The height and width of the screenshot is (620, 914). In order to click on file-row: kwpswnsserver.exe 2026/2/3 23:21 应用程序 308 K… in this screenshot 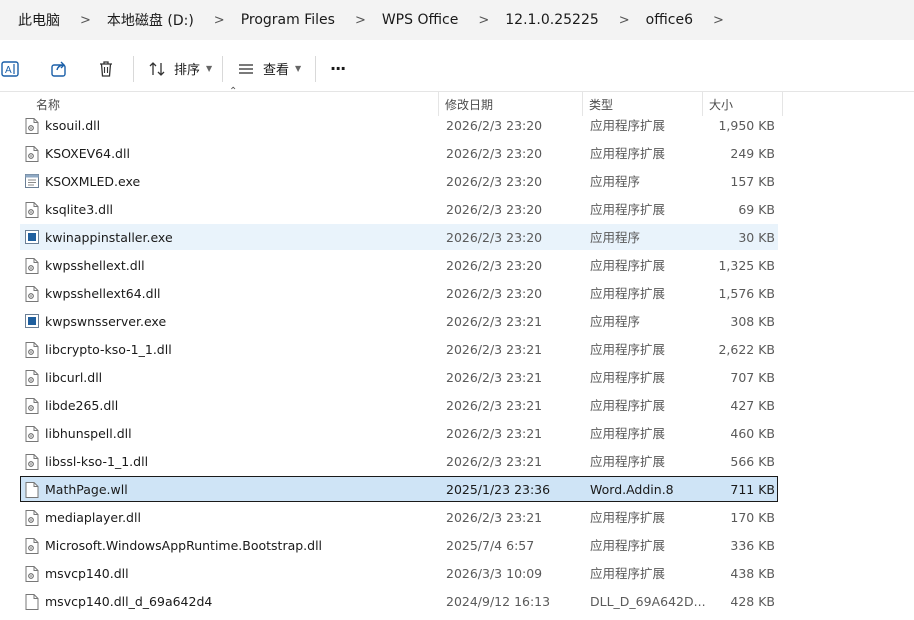, I will do `click(399, 321)`.